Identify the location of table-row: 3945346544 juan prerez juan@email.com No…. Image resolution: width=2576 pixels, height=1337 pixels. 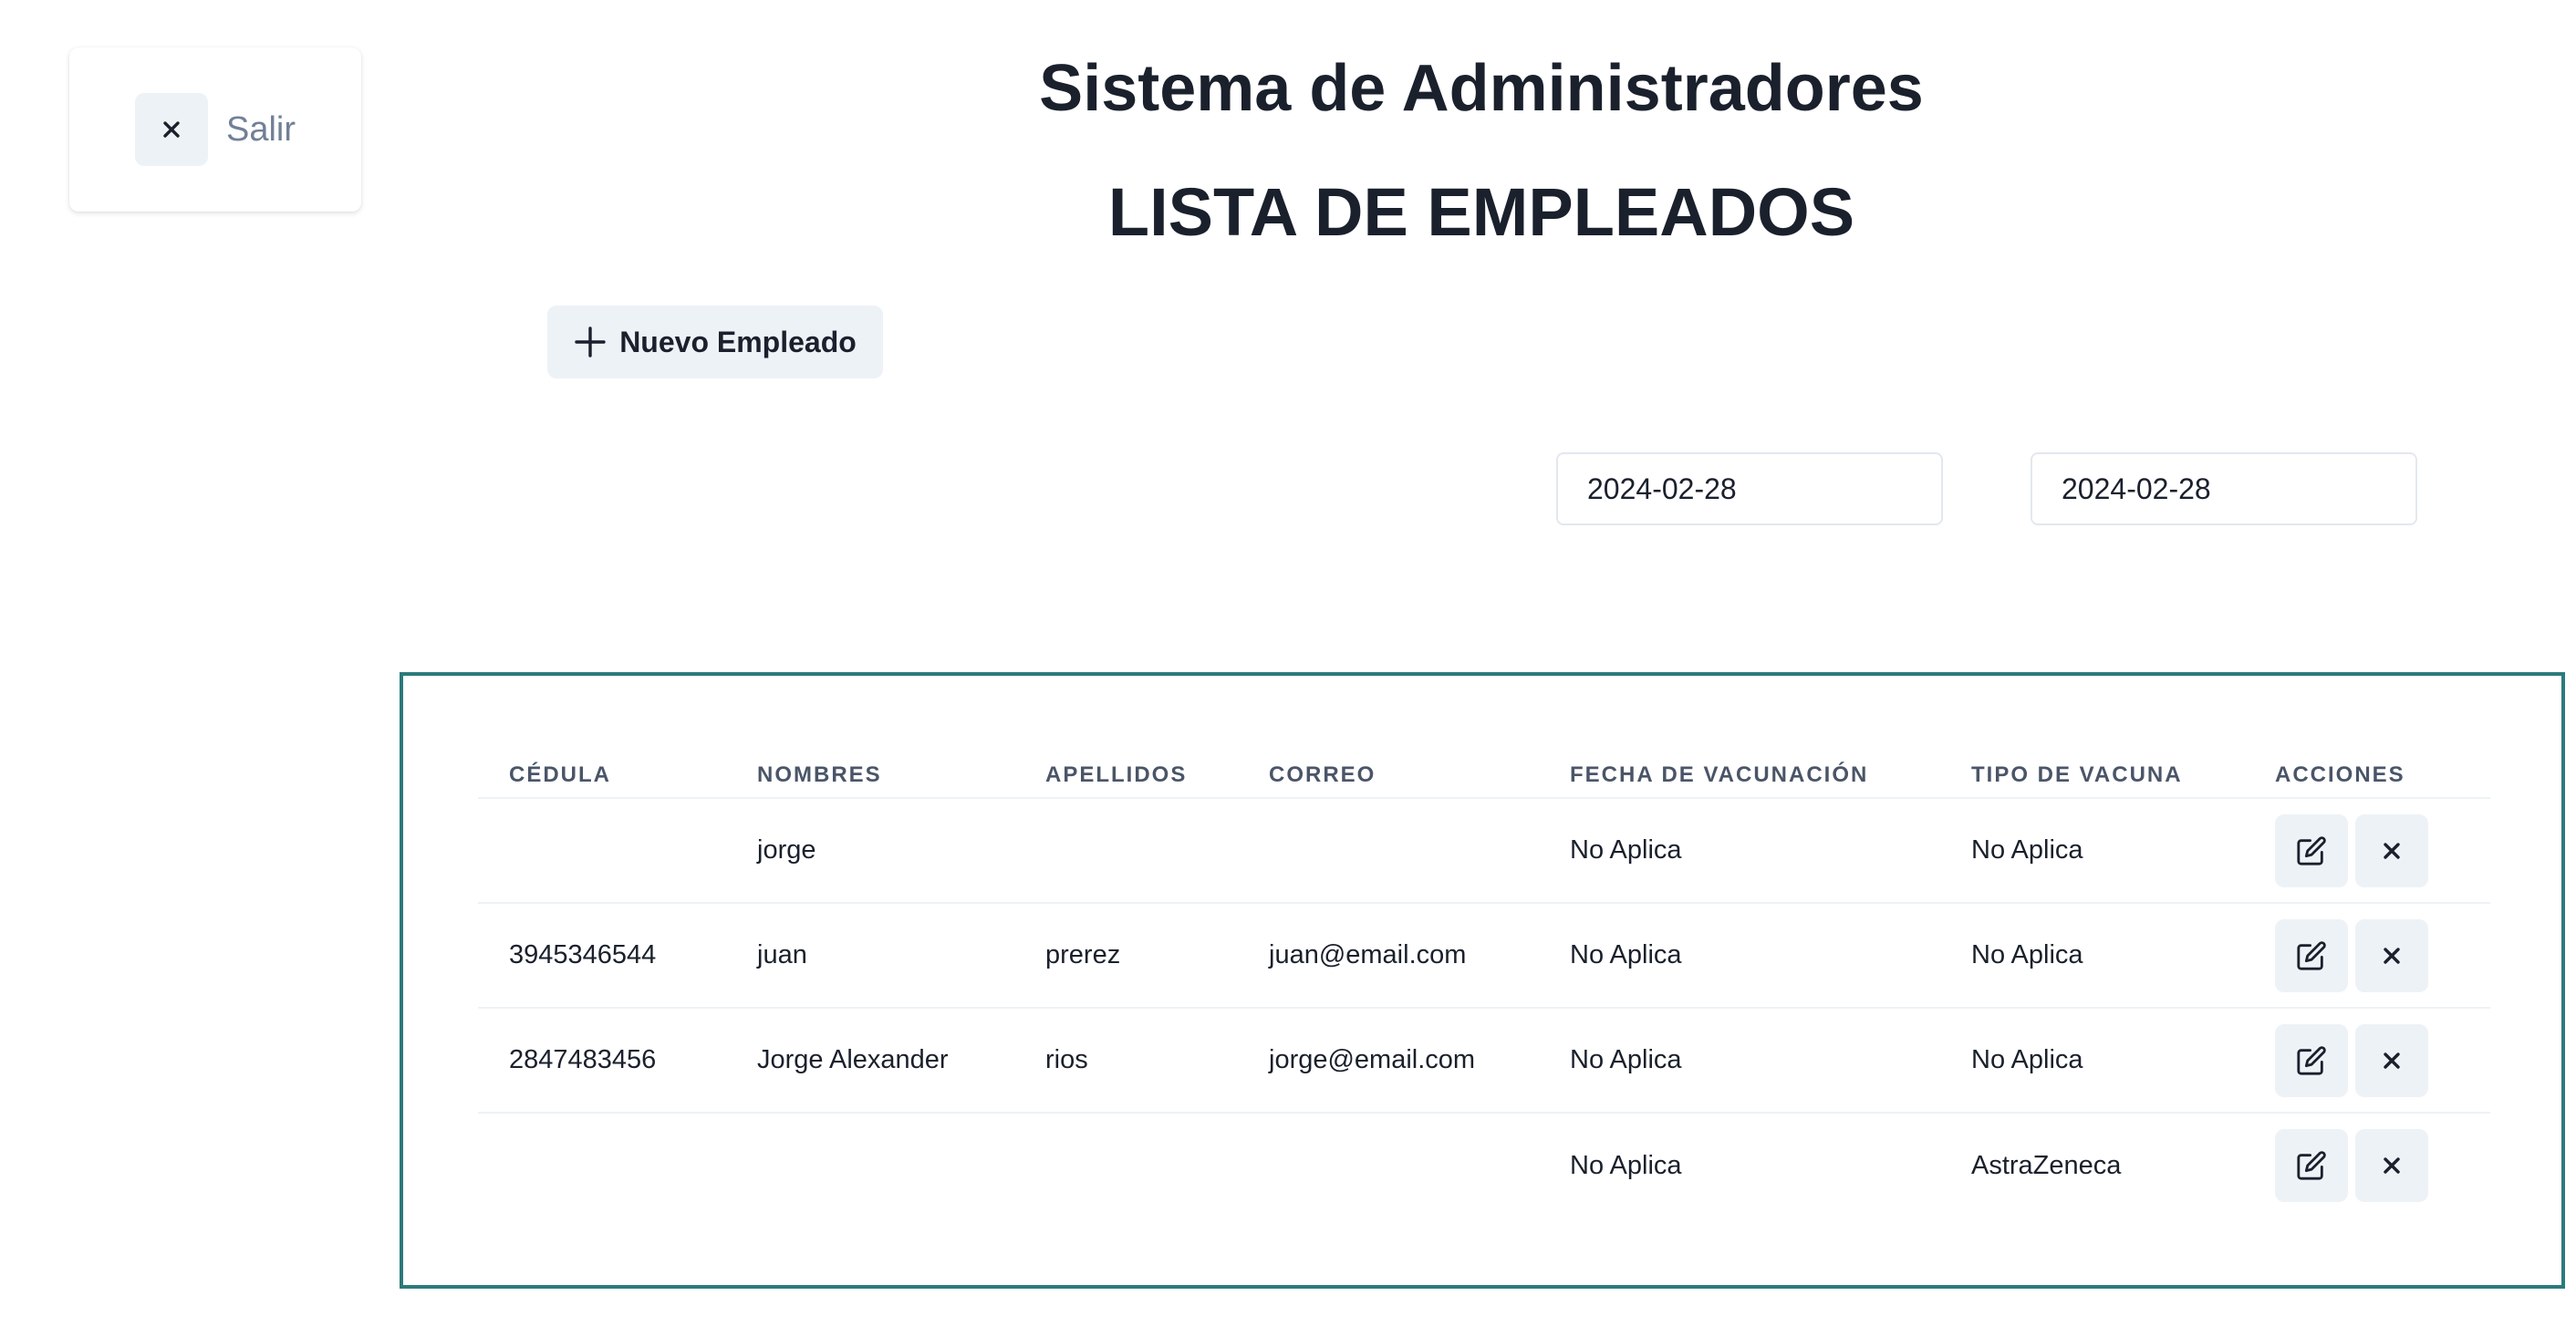
(1484, 956).